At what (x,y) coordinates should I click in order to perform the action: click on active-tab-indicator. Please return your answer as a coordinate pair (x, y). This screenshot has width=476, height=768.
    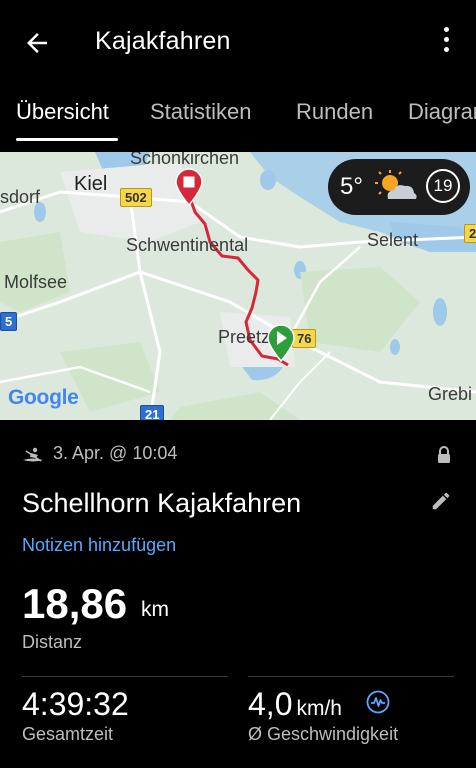
    Looking at the image, I should click on (67, 139).